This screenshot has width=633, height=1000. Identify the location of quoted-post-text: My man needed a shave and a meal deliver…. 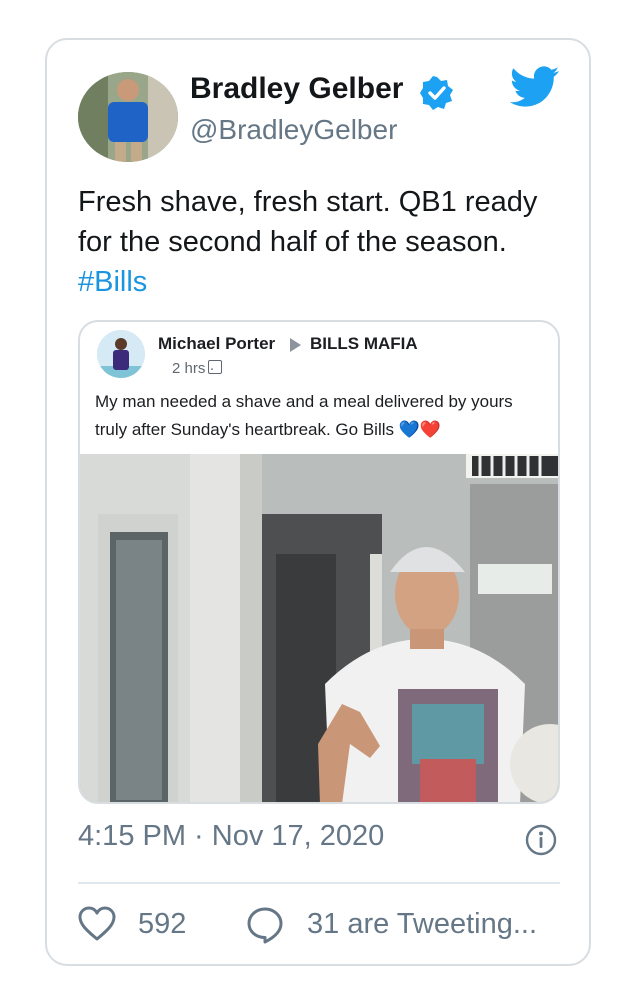
(304, 415).